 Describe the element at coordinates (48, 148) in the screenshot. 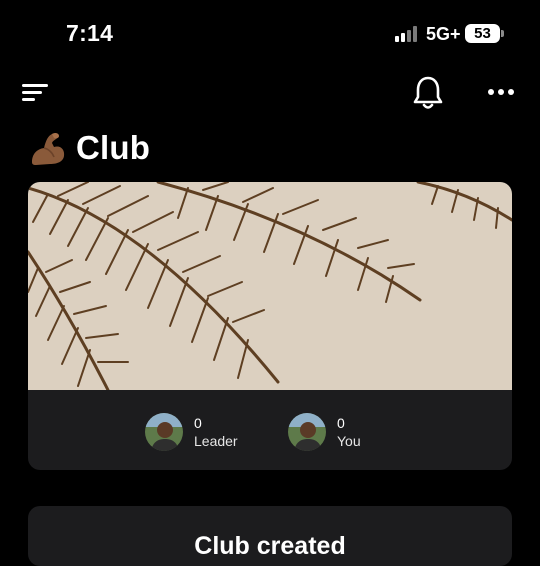

I see `flexed-biceps-icon` at that location.